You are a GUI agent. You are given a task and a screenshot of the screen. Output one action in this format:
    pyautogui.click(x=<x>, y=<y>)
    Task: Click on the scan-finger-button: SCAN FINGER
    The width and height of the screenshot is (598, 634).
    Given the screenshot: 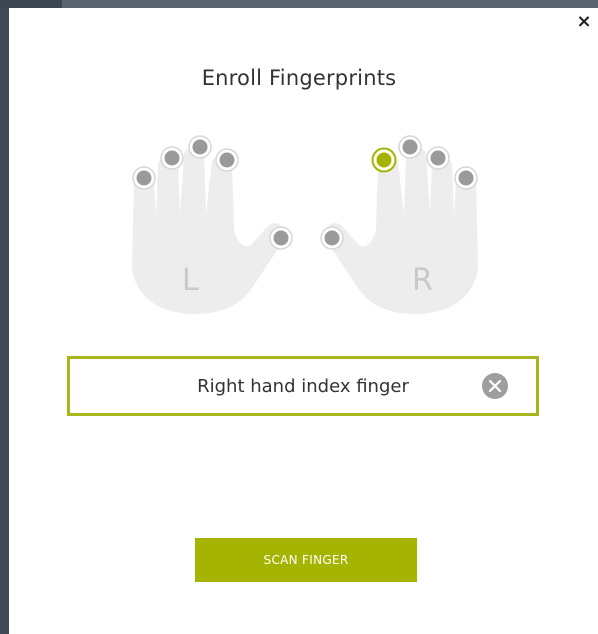 What is the action you would take?
    pyautogui.click(x=306, y=560)
    